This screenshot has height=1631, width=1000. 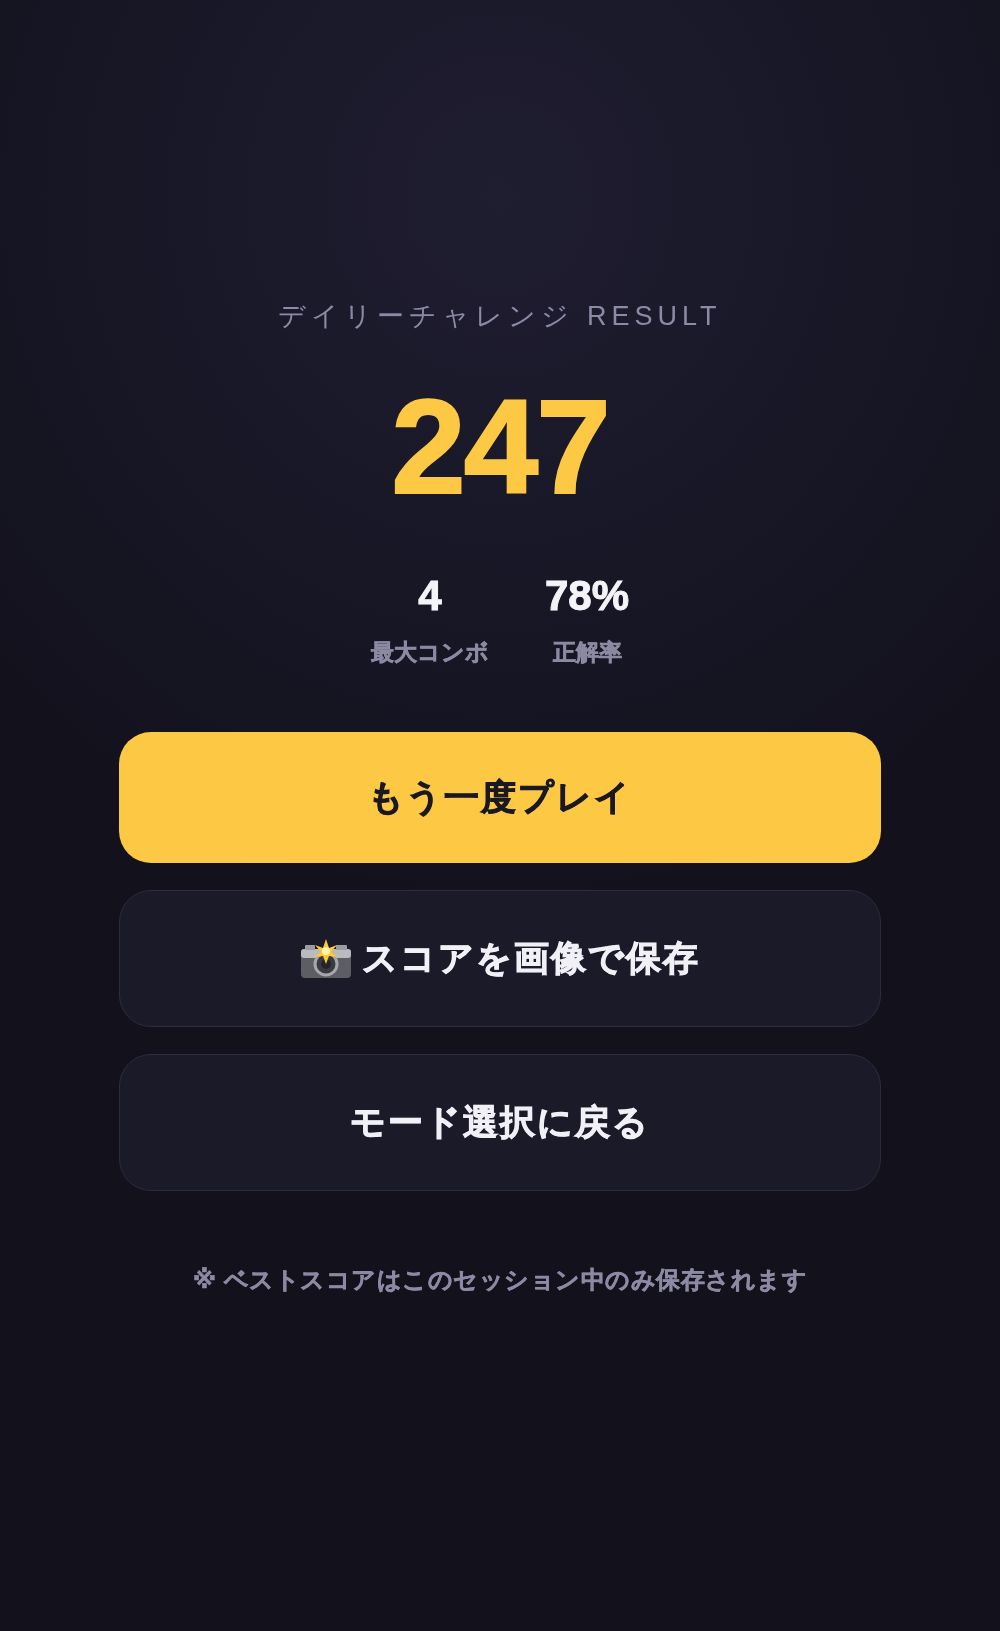 What do you see at coordinates (500, 1280) in the screenshot?
I see `footnote: ※ ベストスコアはこのセッション中のみ保存されます` at bounding box center [500, 1280].